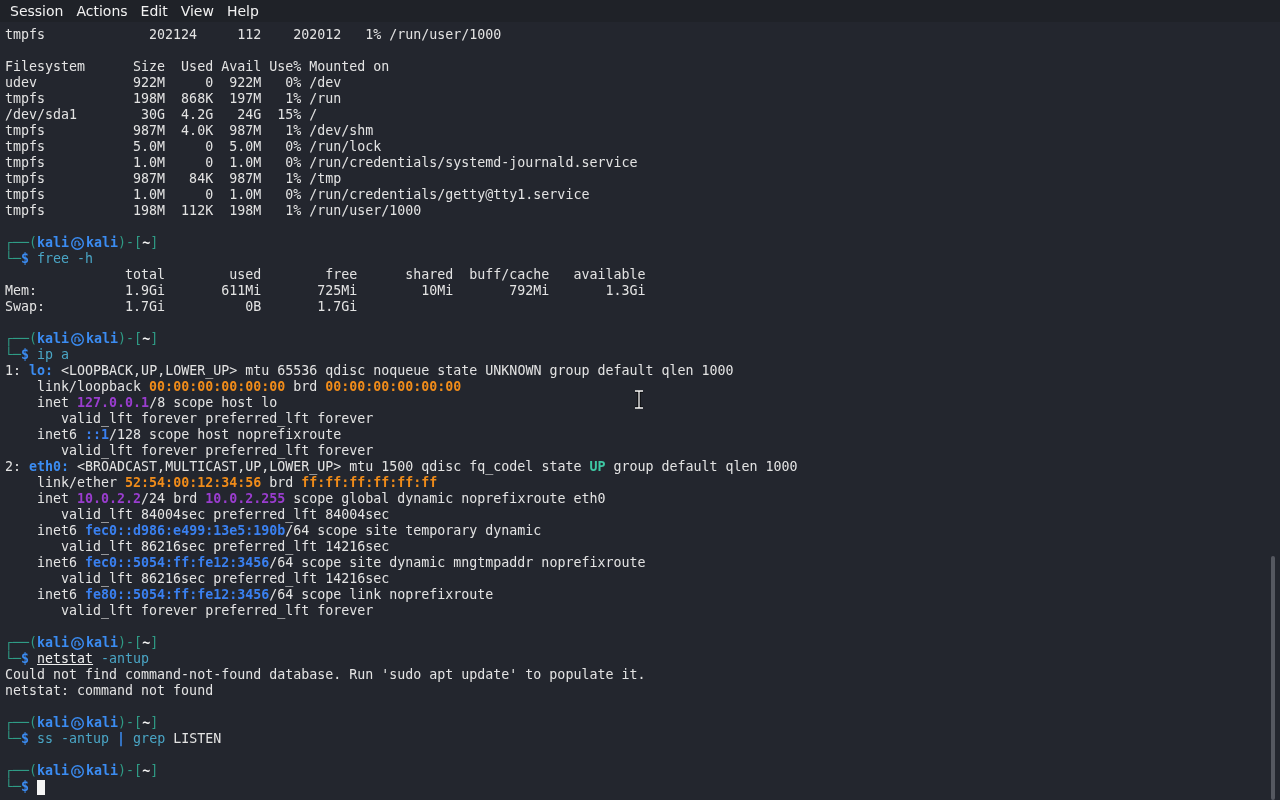 This screenshot has width=1280, height=800. Describe the element at coordinates (173, 179) in the screenshot. I see `terminal-line: tmpfs 987M 84K 987M 1% /tmp` at that location.